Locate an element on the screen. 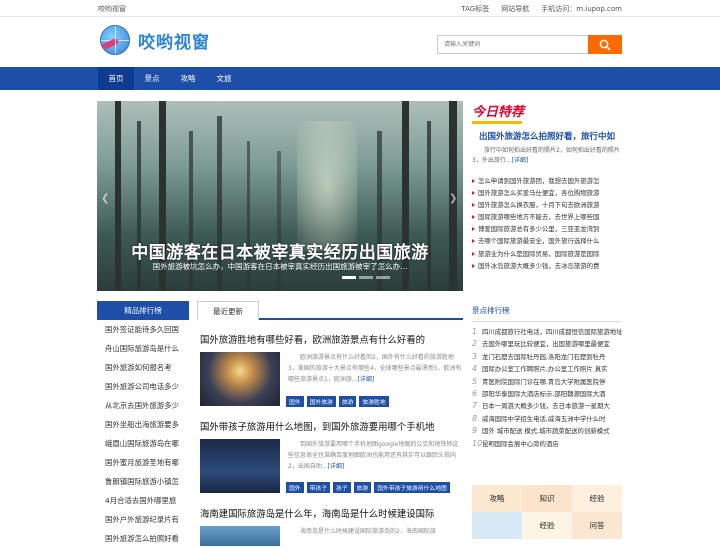 The width and height of the screenshot is (720, 548). list-item: 峨眉山国际旅游岛在哪 is located at coordinates (143, 443).